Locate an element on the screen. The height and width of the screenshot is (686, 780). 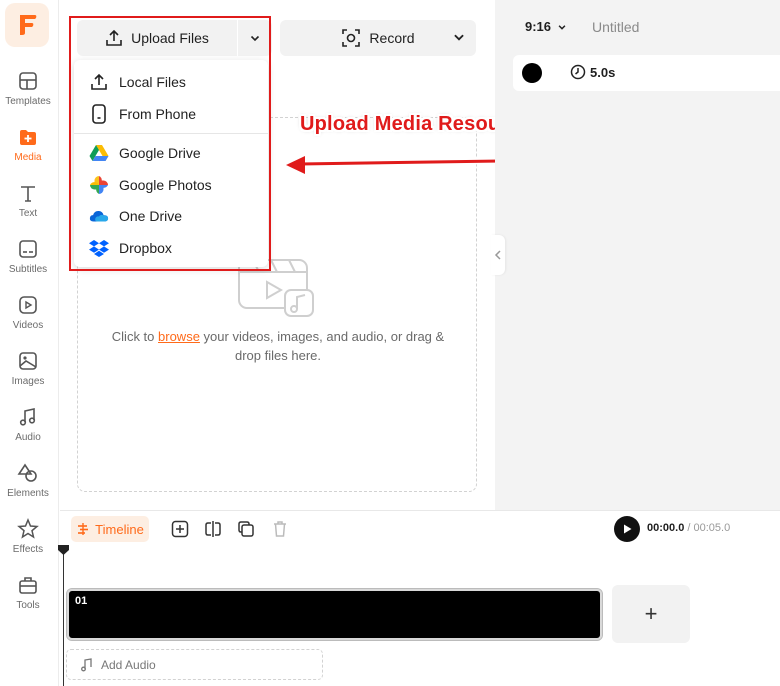
clip-label: 01 is located at coordinates (81, 601).